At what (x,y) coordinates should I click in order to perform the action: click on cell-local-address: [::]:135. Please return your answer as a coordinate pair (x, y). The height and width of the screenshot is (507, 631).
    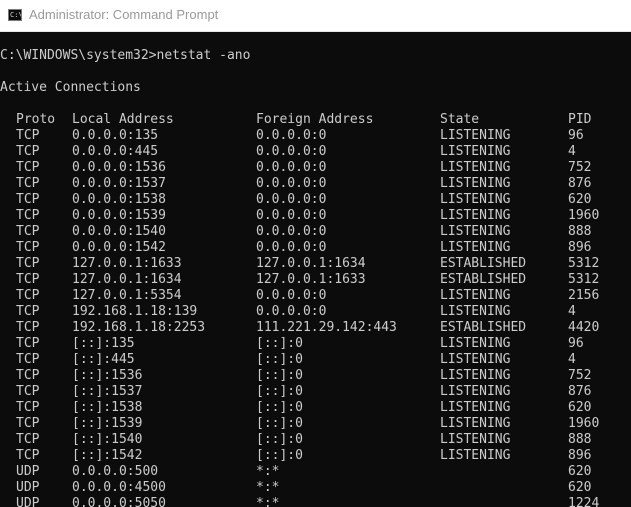
    Looking at the image, I should click on (103, 343).